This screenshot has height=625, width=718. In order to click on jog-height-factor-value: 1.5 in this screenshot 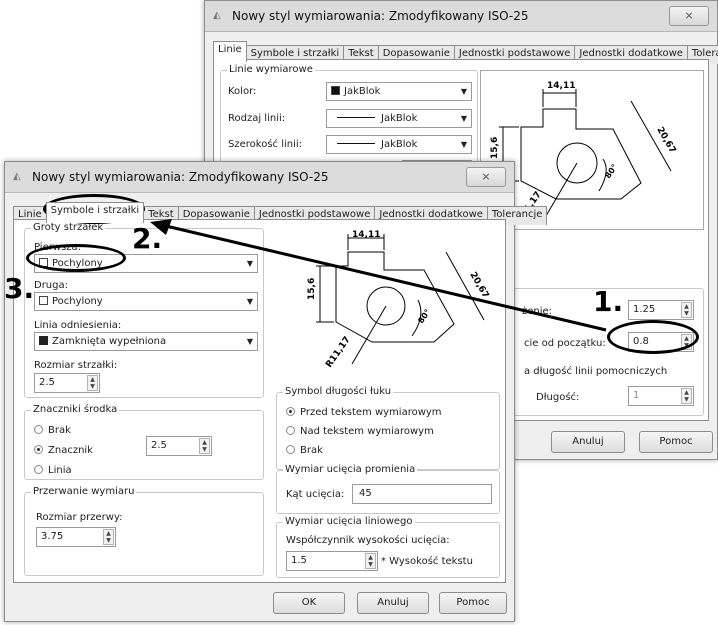, I will do `click(299, 560)`.